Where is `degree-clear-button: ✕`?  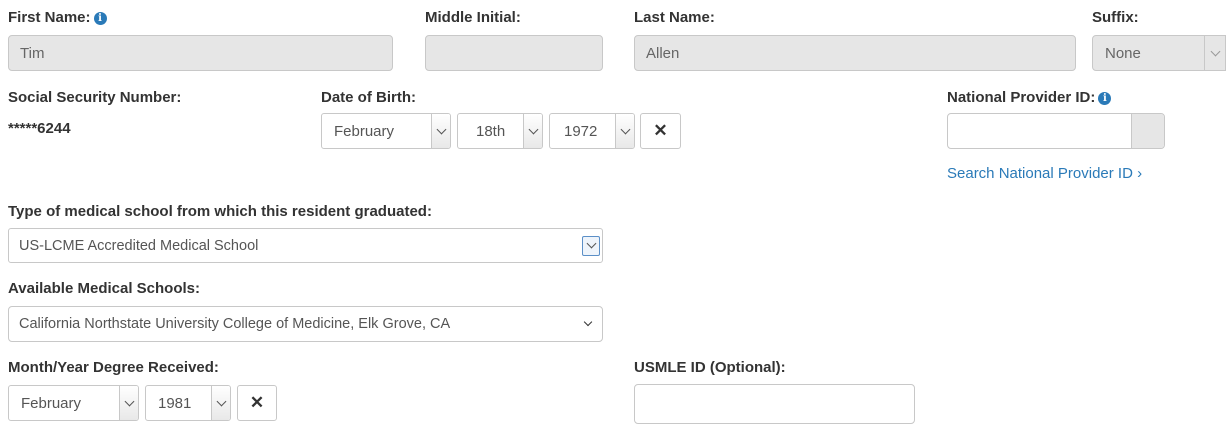 degree-clear-button: ✕ is located at coordinates (257, 403).